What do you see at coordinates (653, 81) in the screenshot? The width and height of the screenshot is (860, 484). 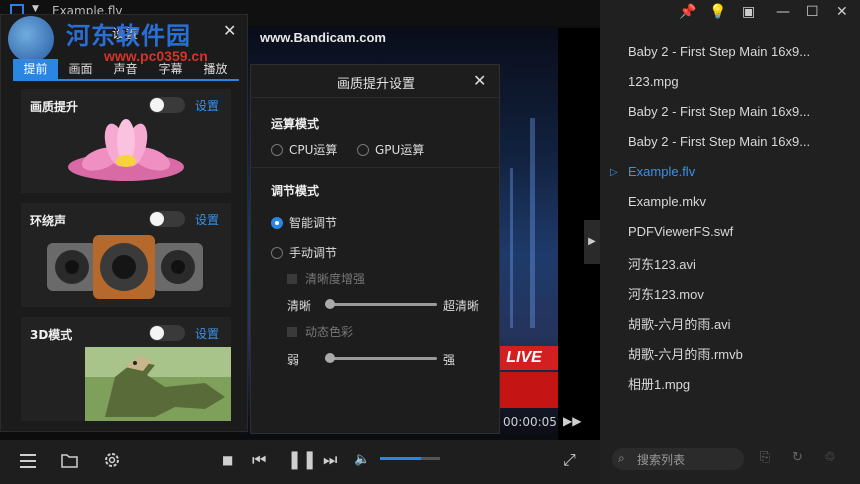 I see `list-item: 123.mpg` at bounding box center [653, 81].